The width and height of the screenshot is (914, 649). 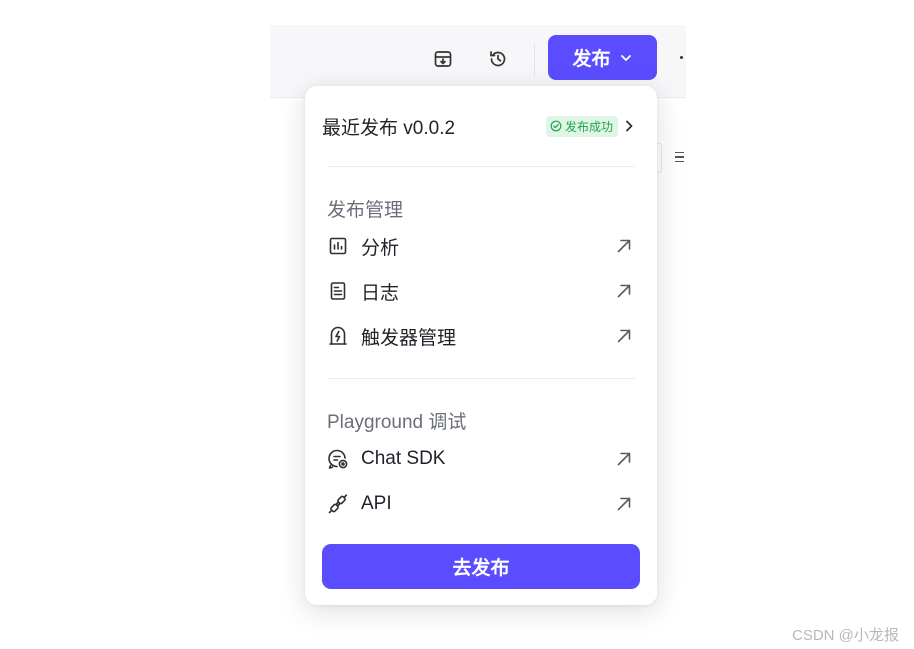 What do you see at coordinates (591, 59) in the screenshot?
I see `publish-button-label: 发布` at bounding box center [591, 59].